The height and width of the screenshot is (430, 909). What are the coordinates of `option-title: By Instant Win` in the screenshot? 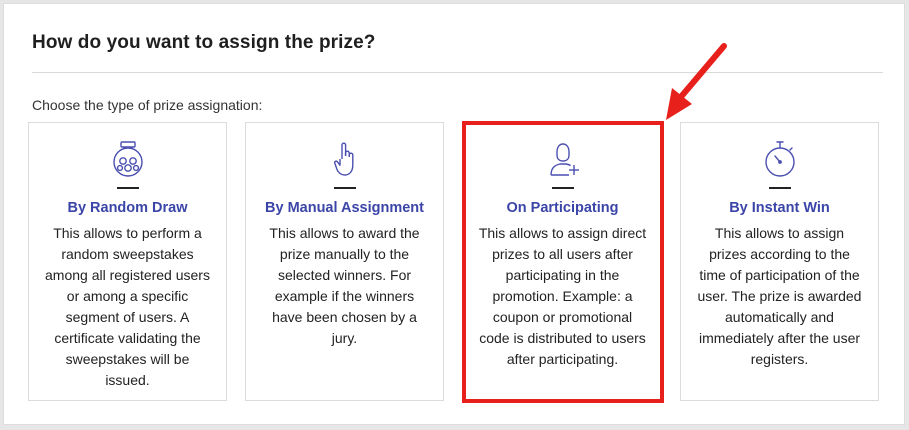 It's located at (779, 208).